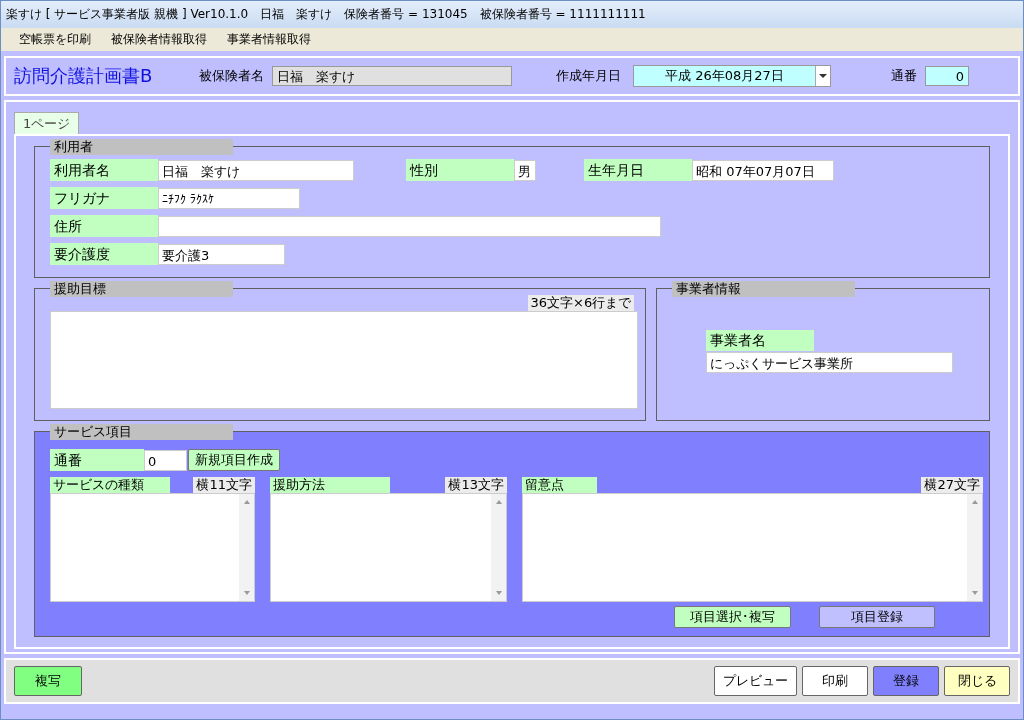 The height and width of the screenshot is (720, 1024). What do you see at coordinates (84, 76) in the screenshot?
I see `form-title: 訪問介護計画書B` at bounding box center [84, 76].